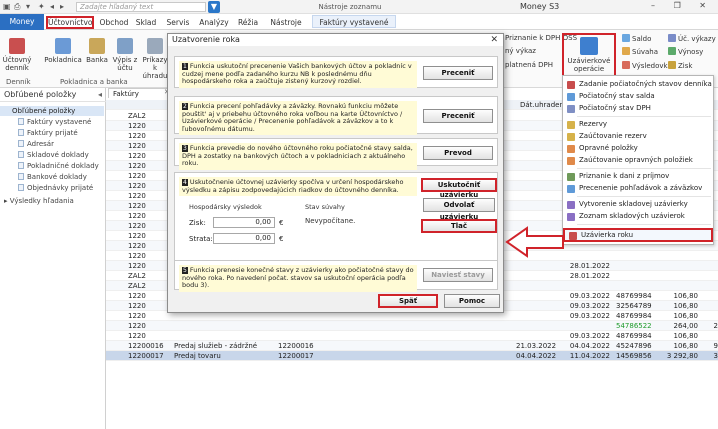 Image resolution: width=718 pixels, height=429 pixels. What do you see at coordinates (459, 226) in the screenshot?
I see `tlac-button: Tlač` at bounding box center [459, 226].